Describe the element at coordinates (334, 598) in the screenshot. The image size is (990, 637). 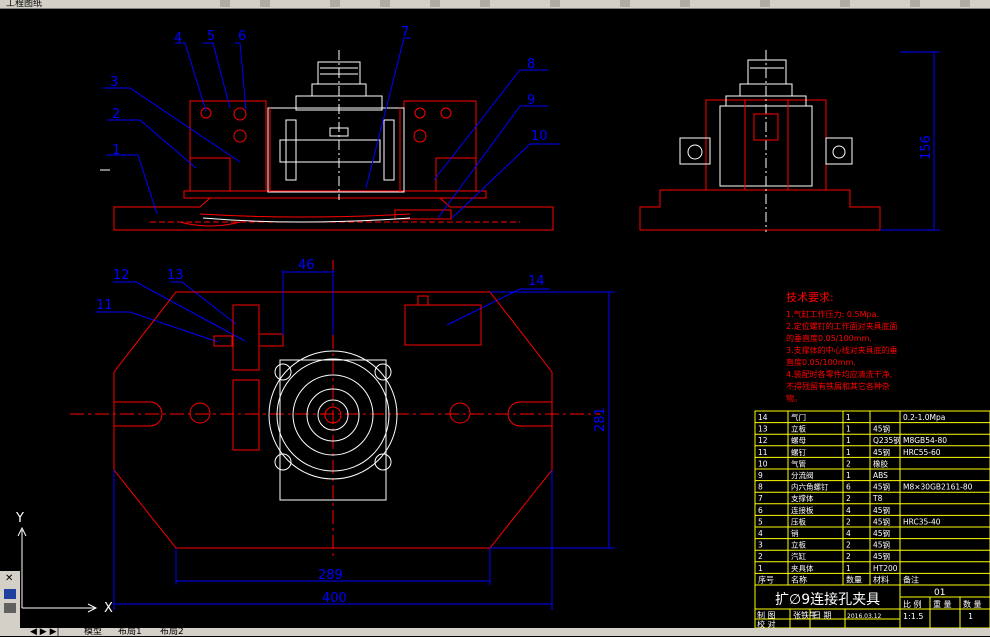
I see `dim-400: 400` at that location.